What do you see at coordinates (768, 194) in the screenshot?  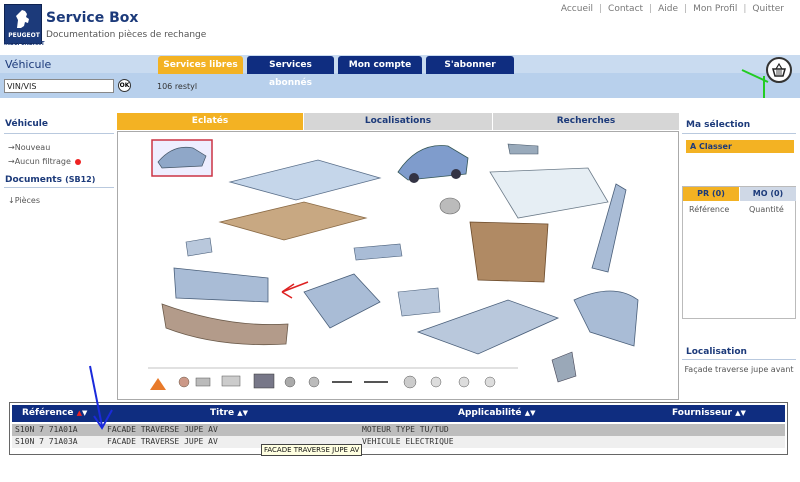 I see `tab-mo: MO (0)` at bounding box center [768, 194].